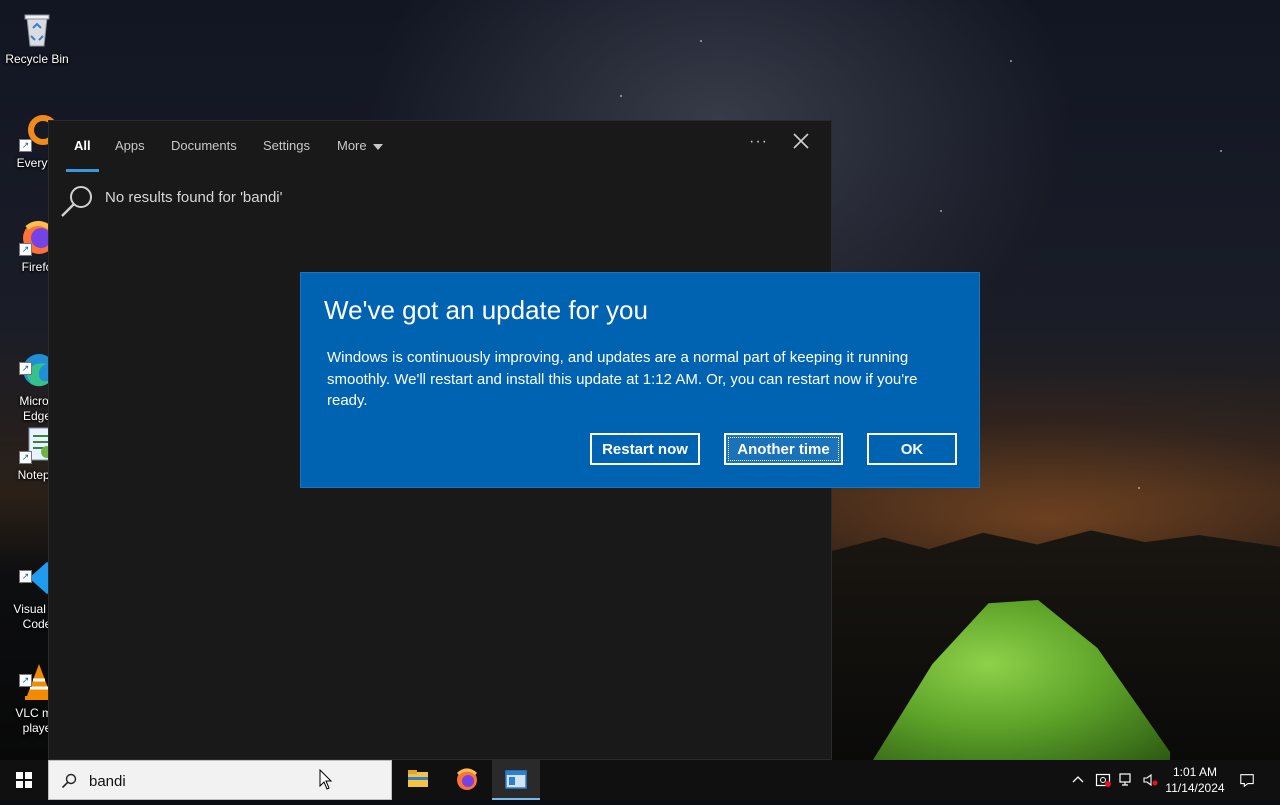 The width and height of the screenshot is (1280, 805). Describe the element at coordinates (783, 449) in the screenshot. I see `another-time-button: Another time` at that location.